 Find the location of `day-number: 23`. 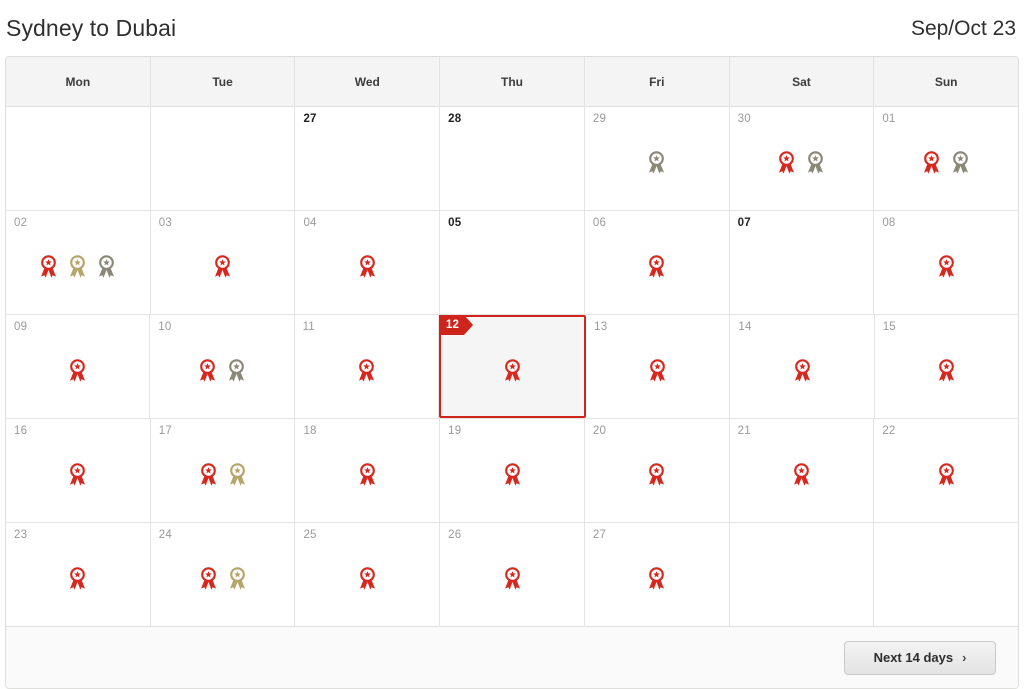

day-number: 23 is located at coordinates (21, 535).